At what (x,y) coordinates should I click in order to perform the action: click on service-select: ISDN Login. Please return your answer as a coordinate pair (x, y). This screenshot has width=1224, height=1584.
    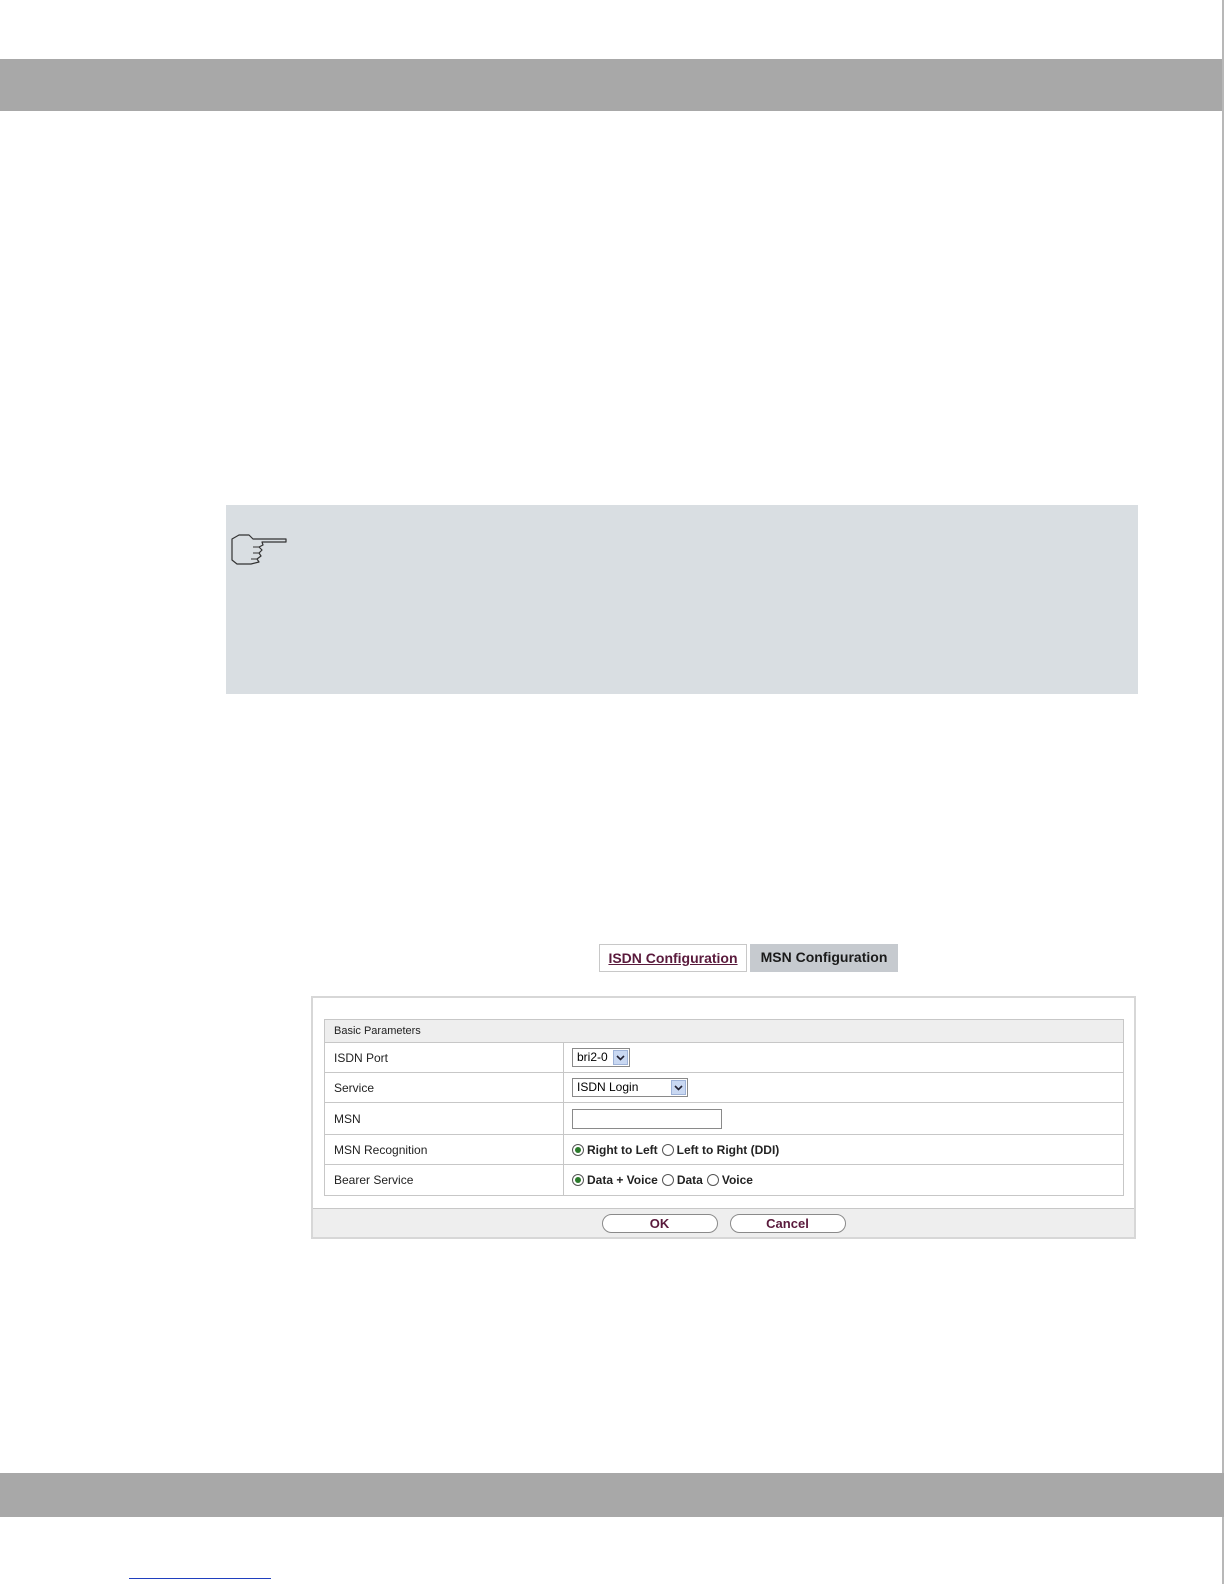
    Looking at the image, I should click on (630, 1087).